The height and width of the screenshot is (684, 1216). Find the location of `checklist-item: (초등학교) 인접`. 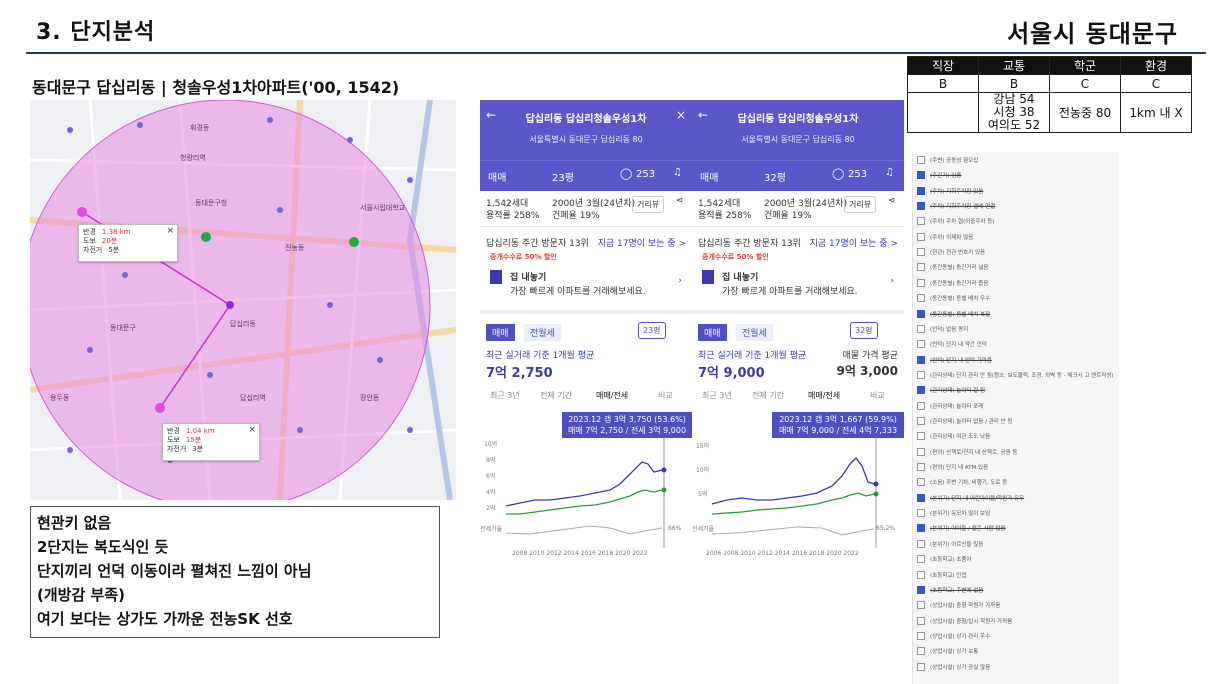

checklist-item: (초등학교) 인접 is located at coordinates (1016, 574).